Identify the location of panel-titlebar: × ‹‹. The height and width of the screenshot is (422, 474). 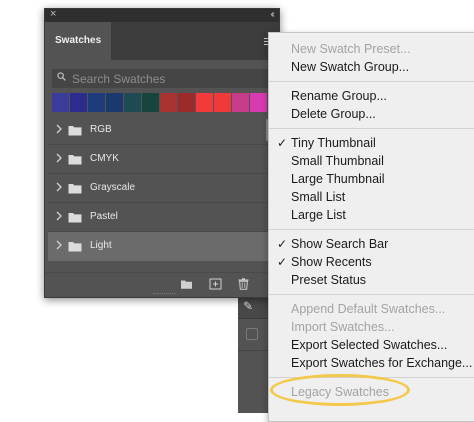
(162, 15).